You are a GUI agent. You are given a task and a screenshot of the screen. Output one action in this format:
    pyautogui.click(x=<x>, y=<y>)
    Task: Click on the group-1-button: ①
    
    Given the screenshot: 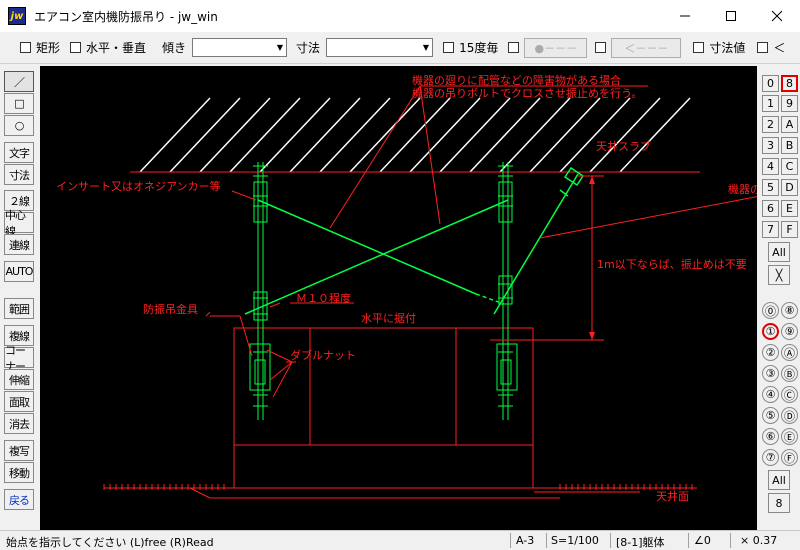 What is the action you would take?
    pyautogui.click(x=770, y=331)
    